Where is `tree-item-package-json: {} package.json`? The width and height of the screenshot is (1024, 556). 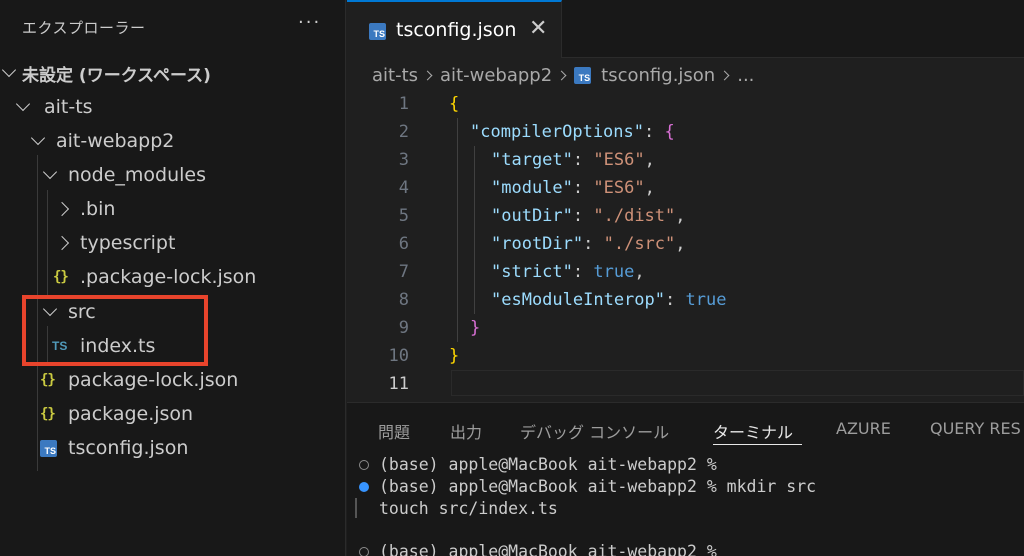
tree-item-package-json: {} package.json is located at coordinates (172, 414).